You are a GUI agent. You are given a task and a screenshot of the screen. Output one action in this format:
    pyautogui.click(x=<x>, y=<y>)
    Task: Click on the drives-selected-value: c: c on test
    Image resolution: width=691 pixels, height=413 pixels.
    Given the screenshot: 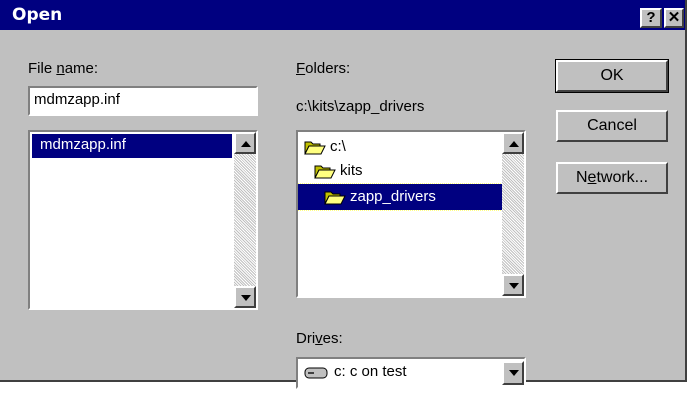 What is the action you would take?
    pyautogui.click(x=370, y=371)
    